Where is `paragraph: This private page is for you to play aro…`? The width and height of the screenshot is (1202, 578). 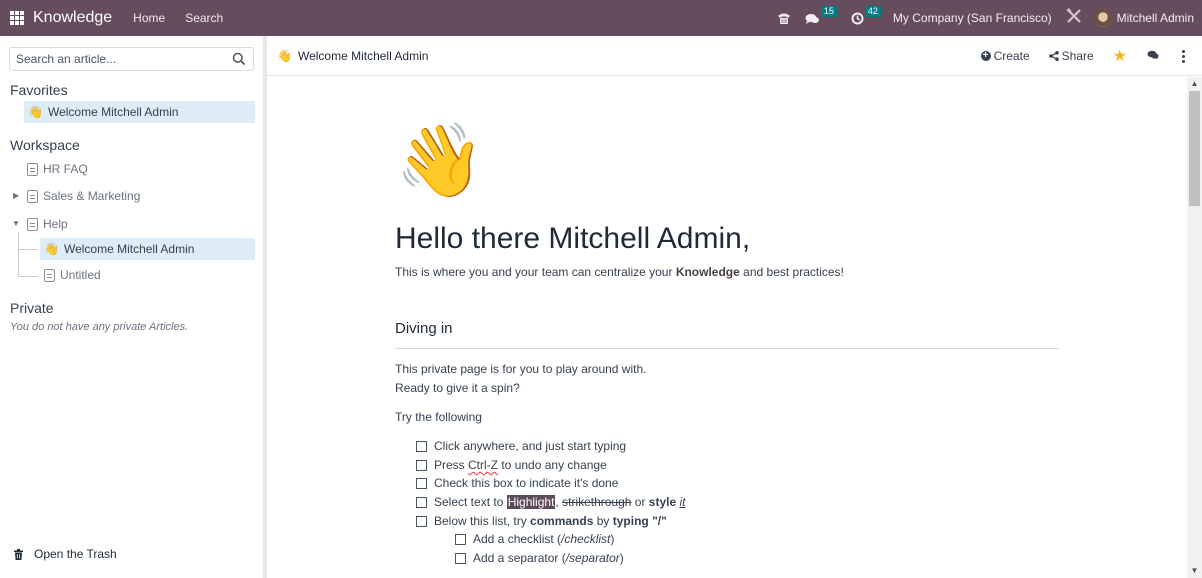 paragraph: This private page is for you to play aro… is located at coordinates (520, 369).